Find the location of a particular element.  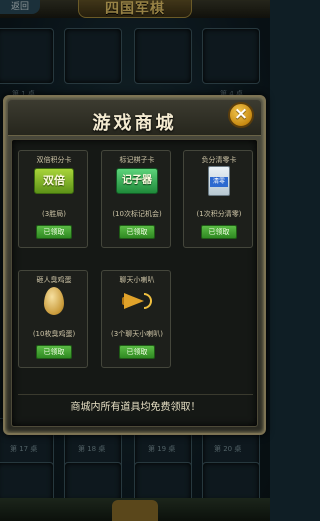

item-description: (10枚臭鸡蛋) is located at coordinates (54, 334).